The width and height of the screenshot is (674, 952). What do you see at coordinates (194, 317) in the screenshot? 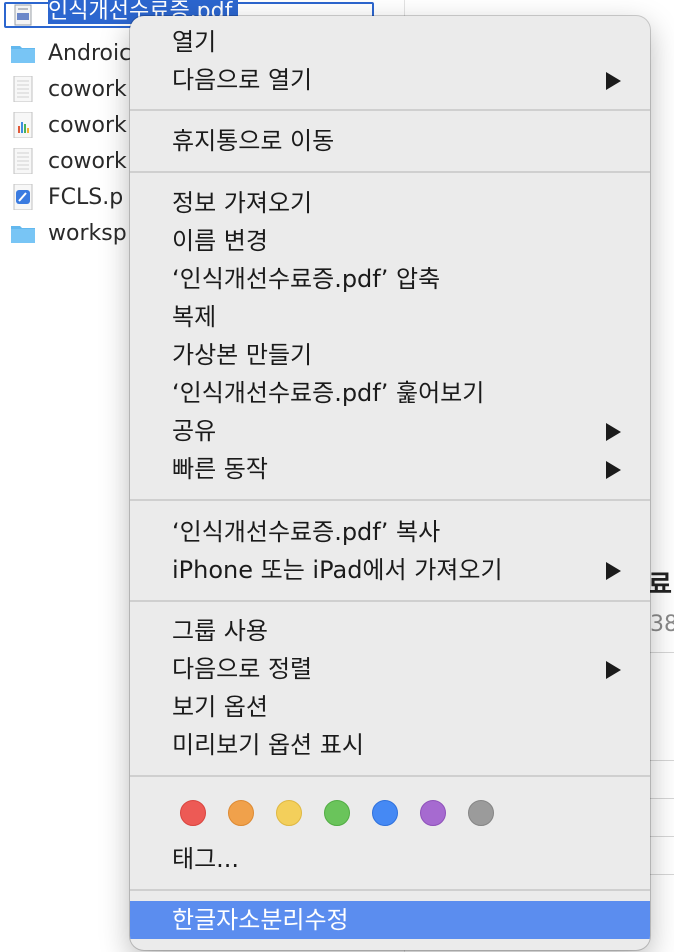
I see `menu-item-label: 복제` at bounding box center [194, 317].